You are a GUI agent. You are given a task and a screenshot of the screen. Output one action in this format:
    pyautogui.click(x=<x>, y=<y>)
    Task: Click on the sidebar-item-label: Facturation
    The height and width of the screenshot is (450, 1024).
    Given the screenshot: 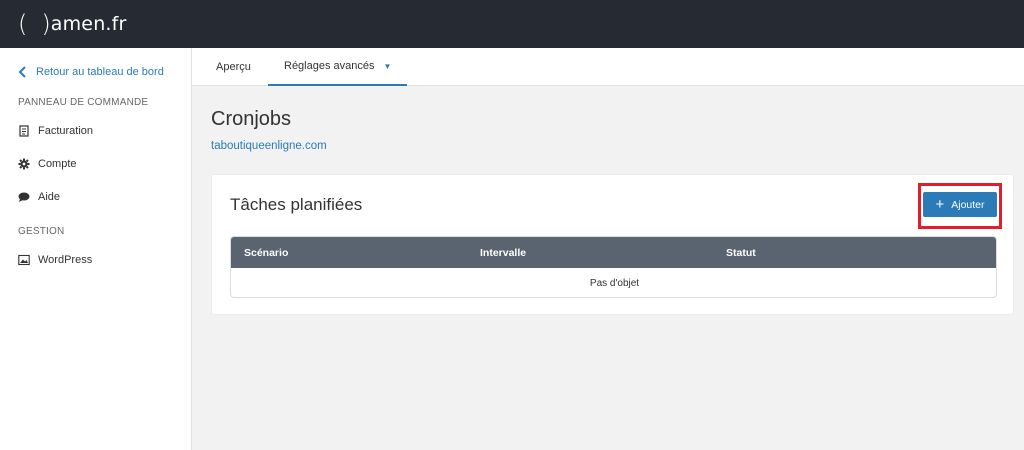 What is the action you would take?
    pyautogui.click(x=66, y=131)
    